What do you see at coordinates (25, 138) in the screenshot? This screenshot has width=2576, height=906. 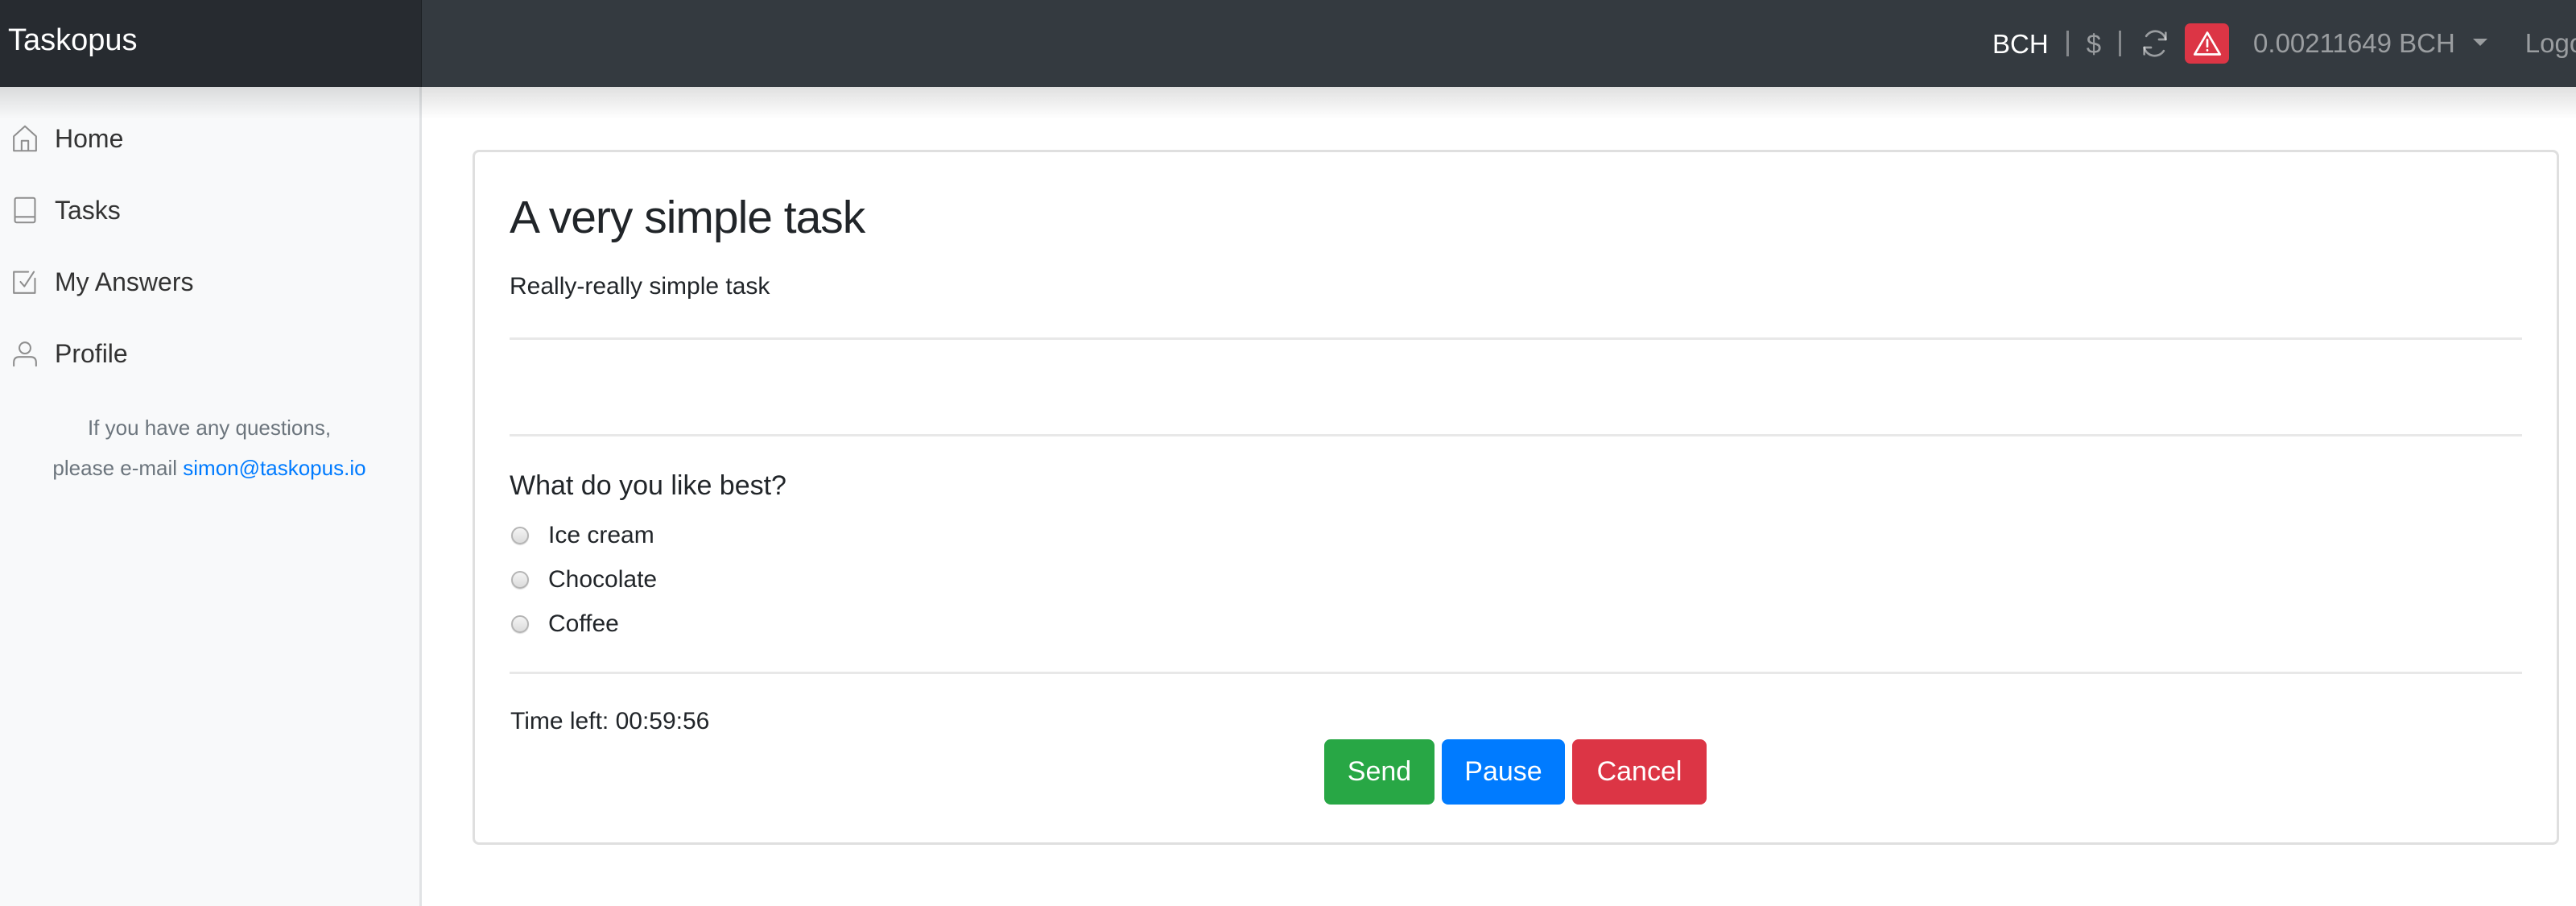 I see `home-icon` at bounding box center [25, 138].